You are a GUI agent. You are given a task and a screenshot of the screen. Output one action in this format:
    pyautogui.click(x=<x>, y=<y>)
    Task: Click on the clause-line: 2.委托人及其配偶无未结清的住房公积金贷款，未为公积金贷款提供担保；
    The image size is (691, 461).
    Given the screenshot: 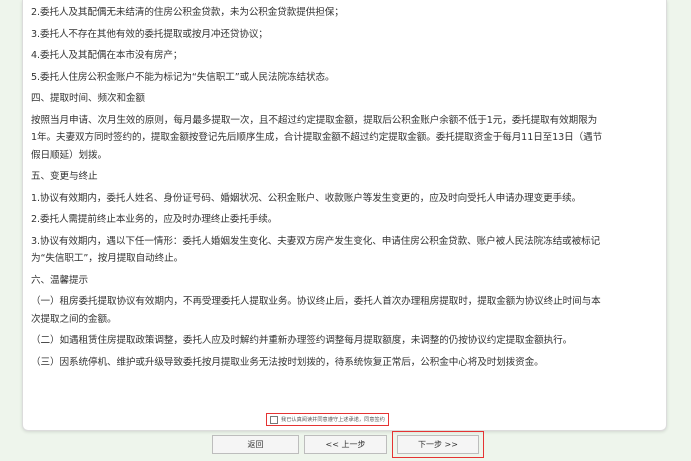 What is the action you would take?
    pyautogui.click(x=187, y=12)
    